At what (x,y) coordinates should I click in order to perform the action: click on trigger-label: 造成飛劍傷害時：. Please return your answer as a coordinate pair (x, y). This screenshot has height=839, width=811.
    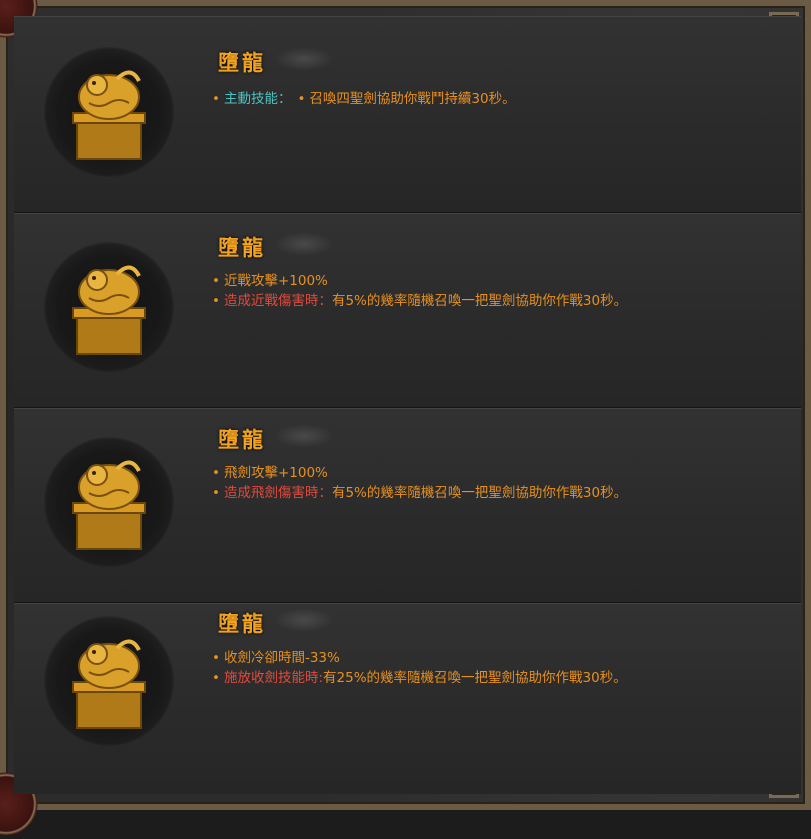
    Looking at the image, I should click on (277, 493).